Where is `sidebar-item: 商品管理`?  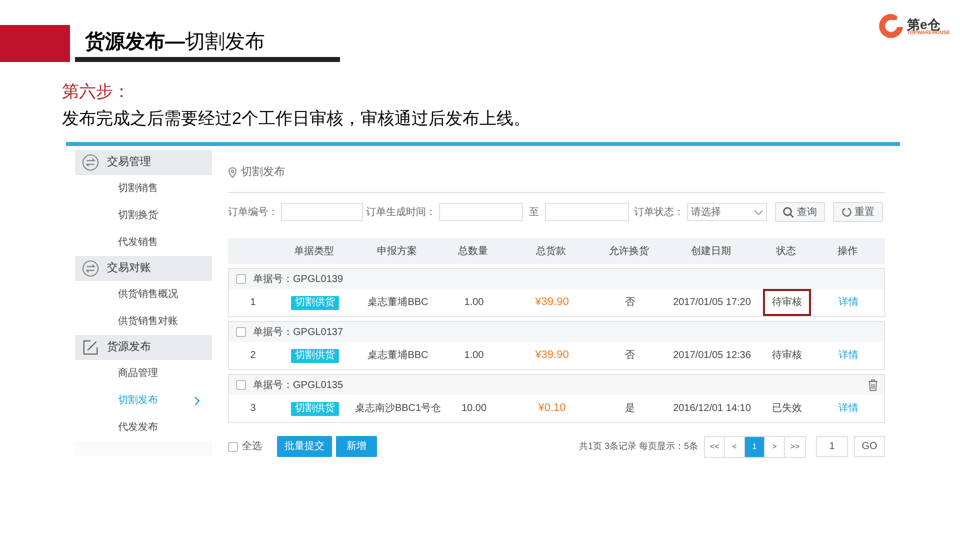
sidebar-item: 商品管理 is located at coordinates (143, 373).